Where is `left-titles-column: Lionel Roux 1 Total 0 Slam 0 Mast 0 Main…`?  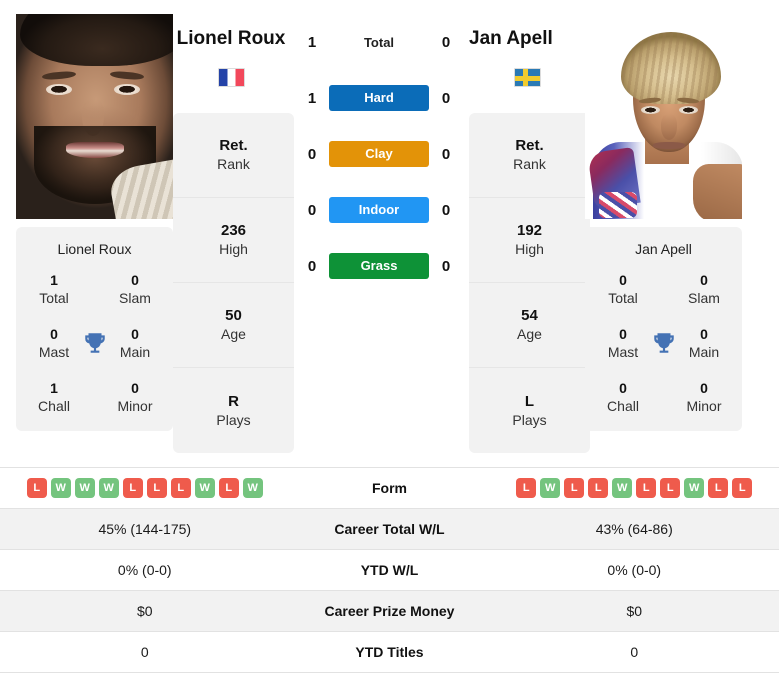 left-titles-column: Lionel Roux 1 Total 0 Slam 0 Mast 0 Main… is located at coordinates (94, 325).